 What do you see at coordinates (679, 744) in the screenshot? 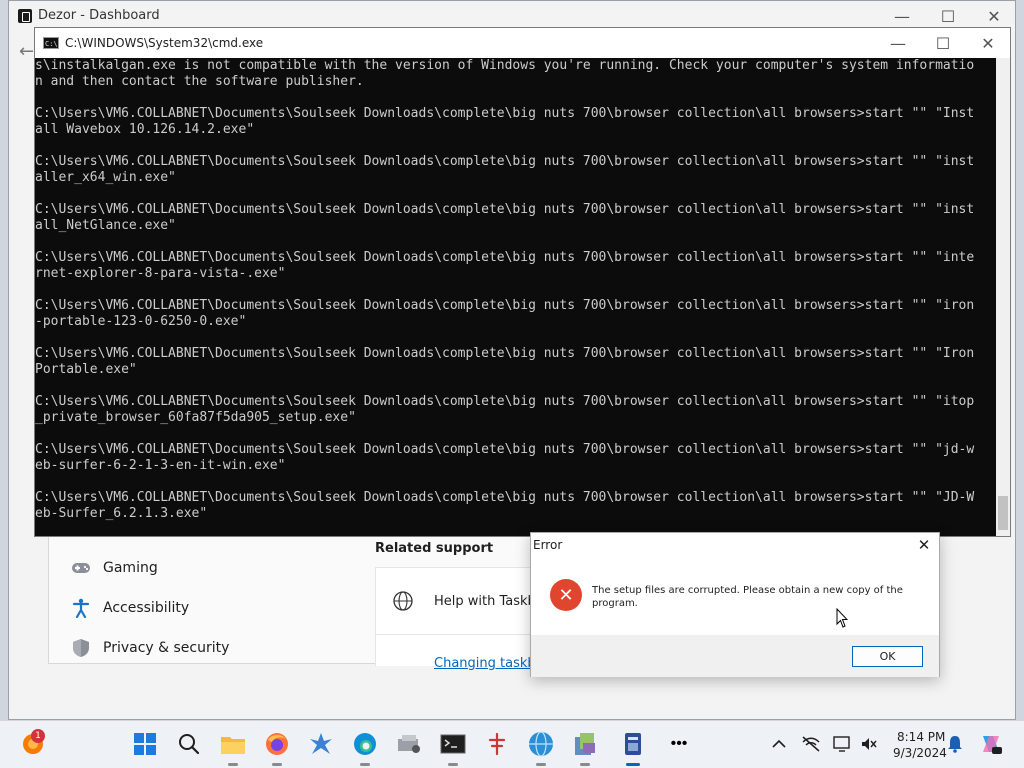
I see `more-icon: •••` at bounding box center [679, 744].